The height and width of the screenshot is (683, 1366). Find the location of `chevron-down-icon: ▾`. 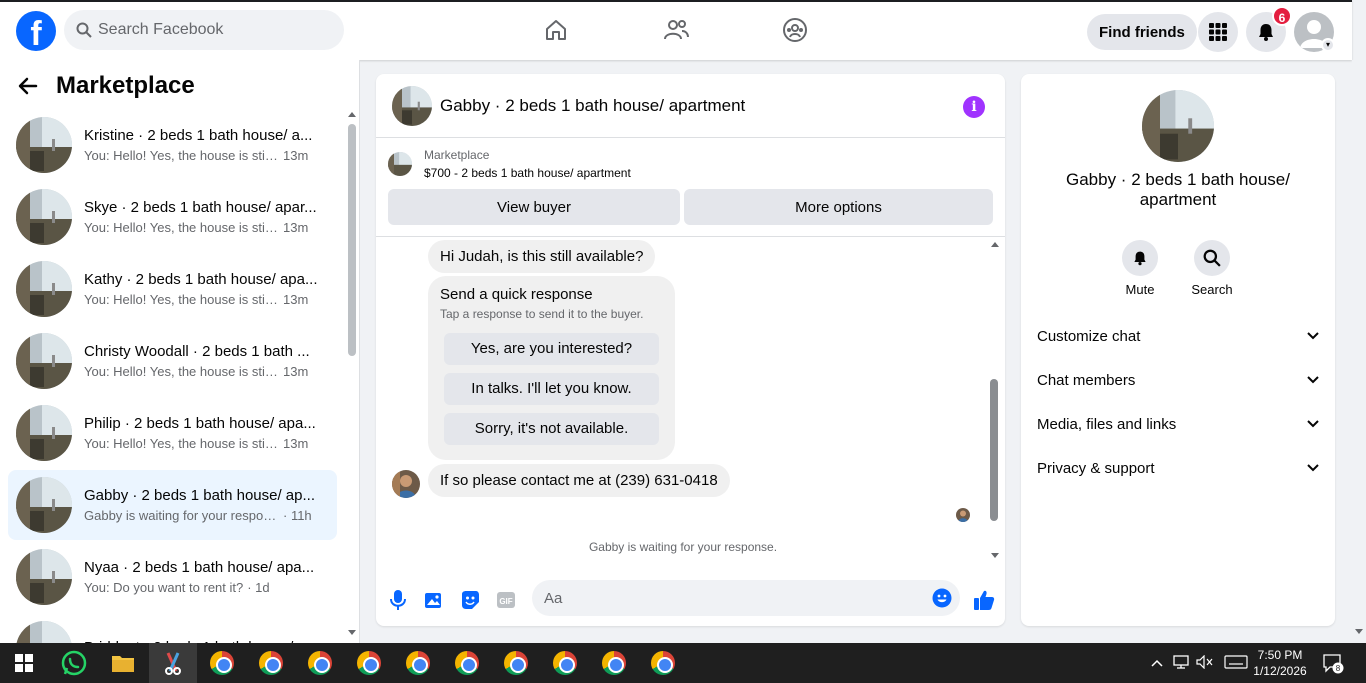

chevron-down-icon: ▾ is located at coordinates (1328, 45).